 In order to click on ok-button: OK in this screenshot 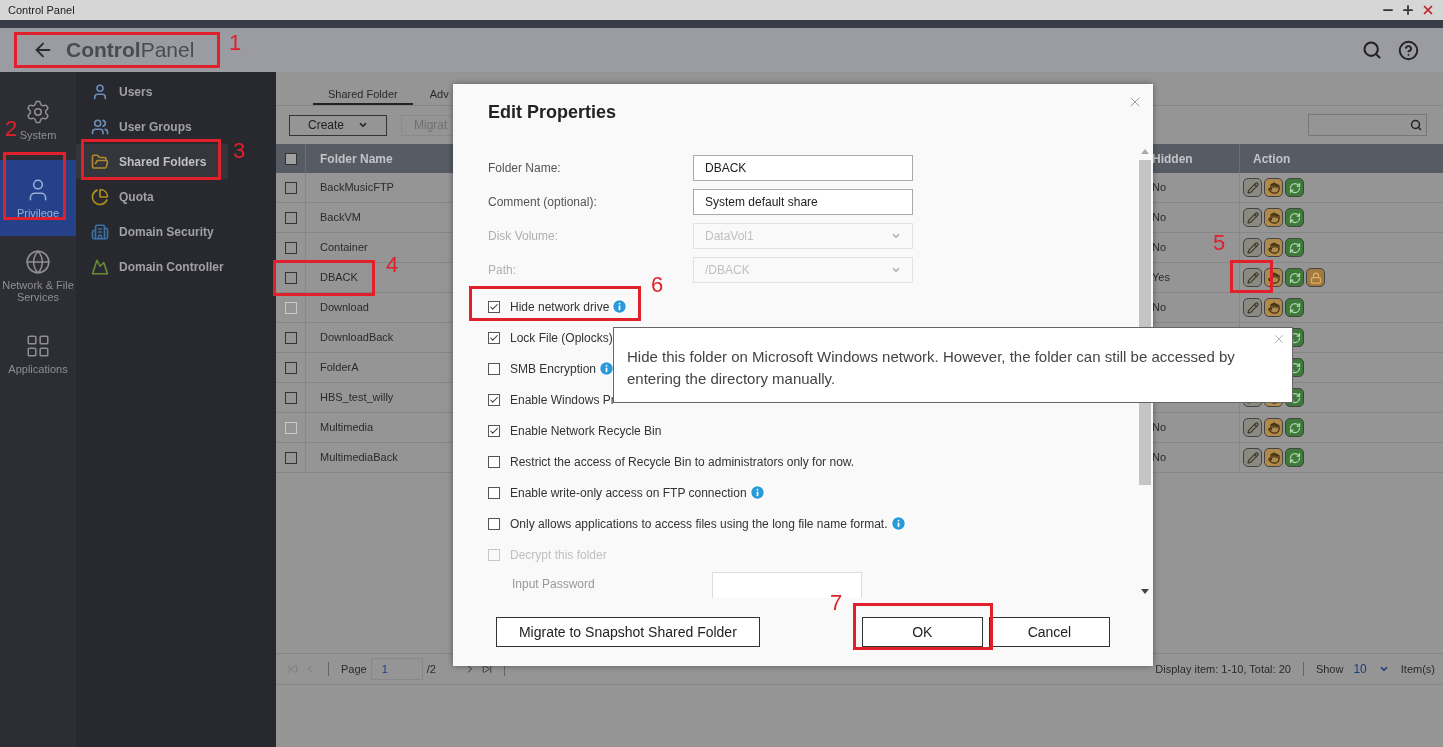, I will do `click(922, 632)`.